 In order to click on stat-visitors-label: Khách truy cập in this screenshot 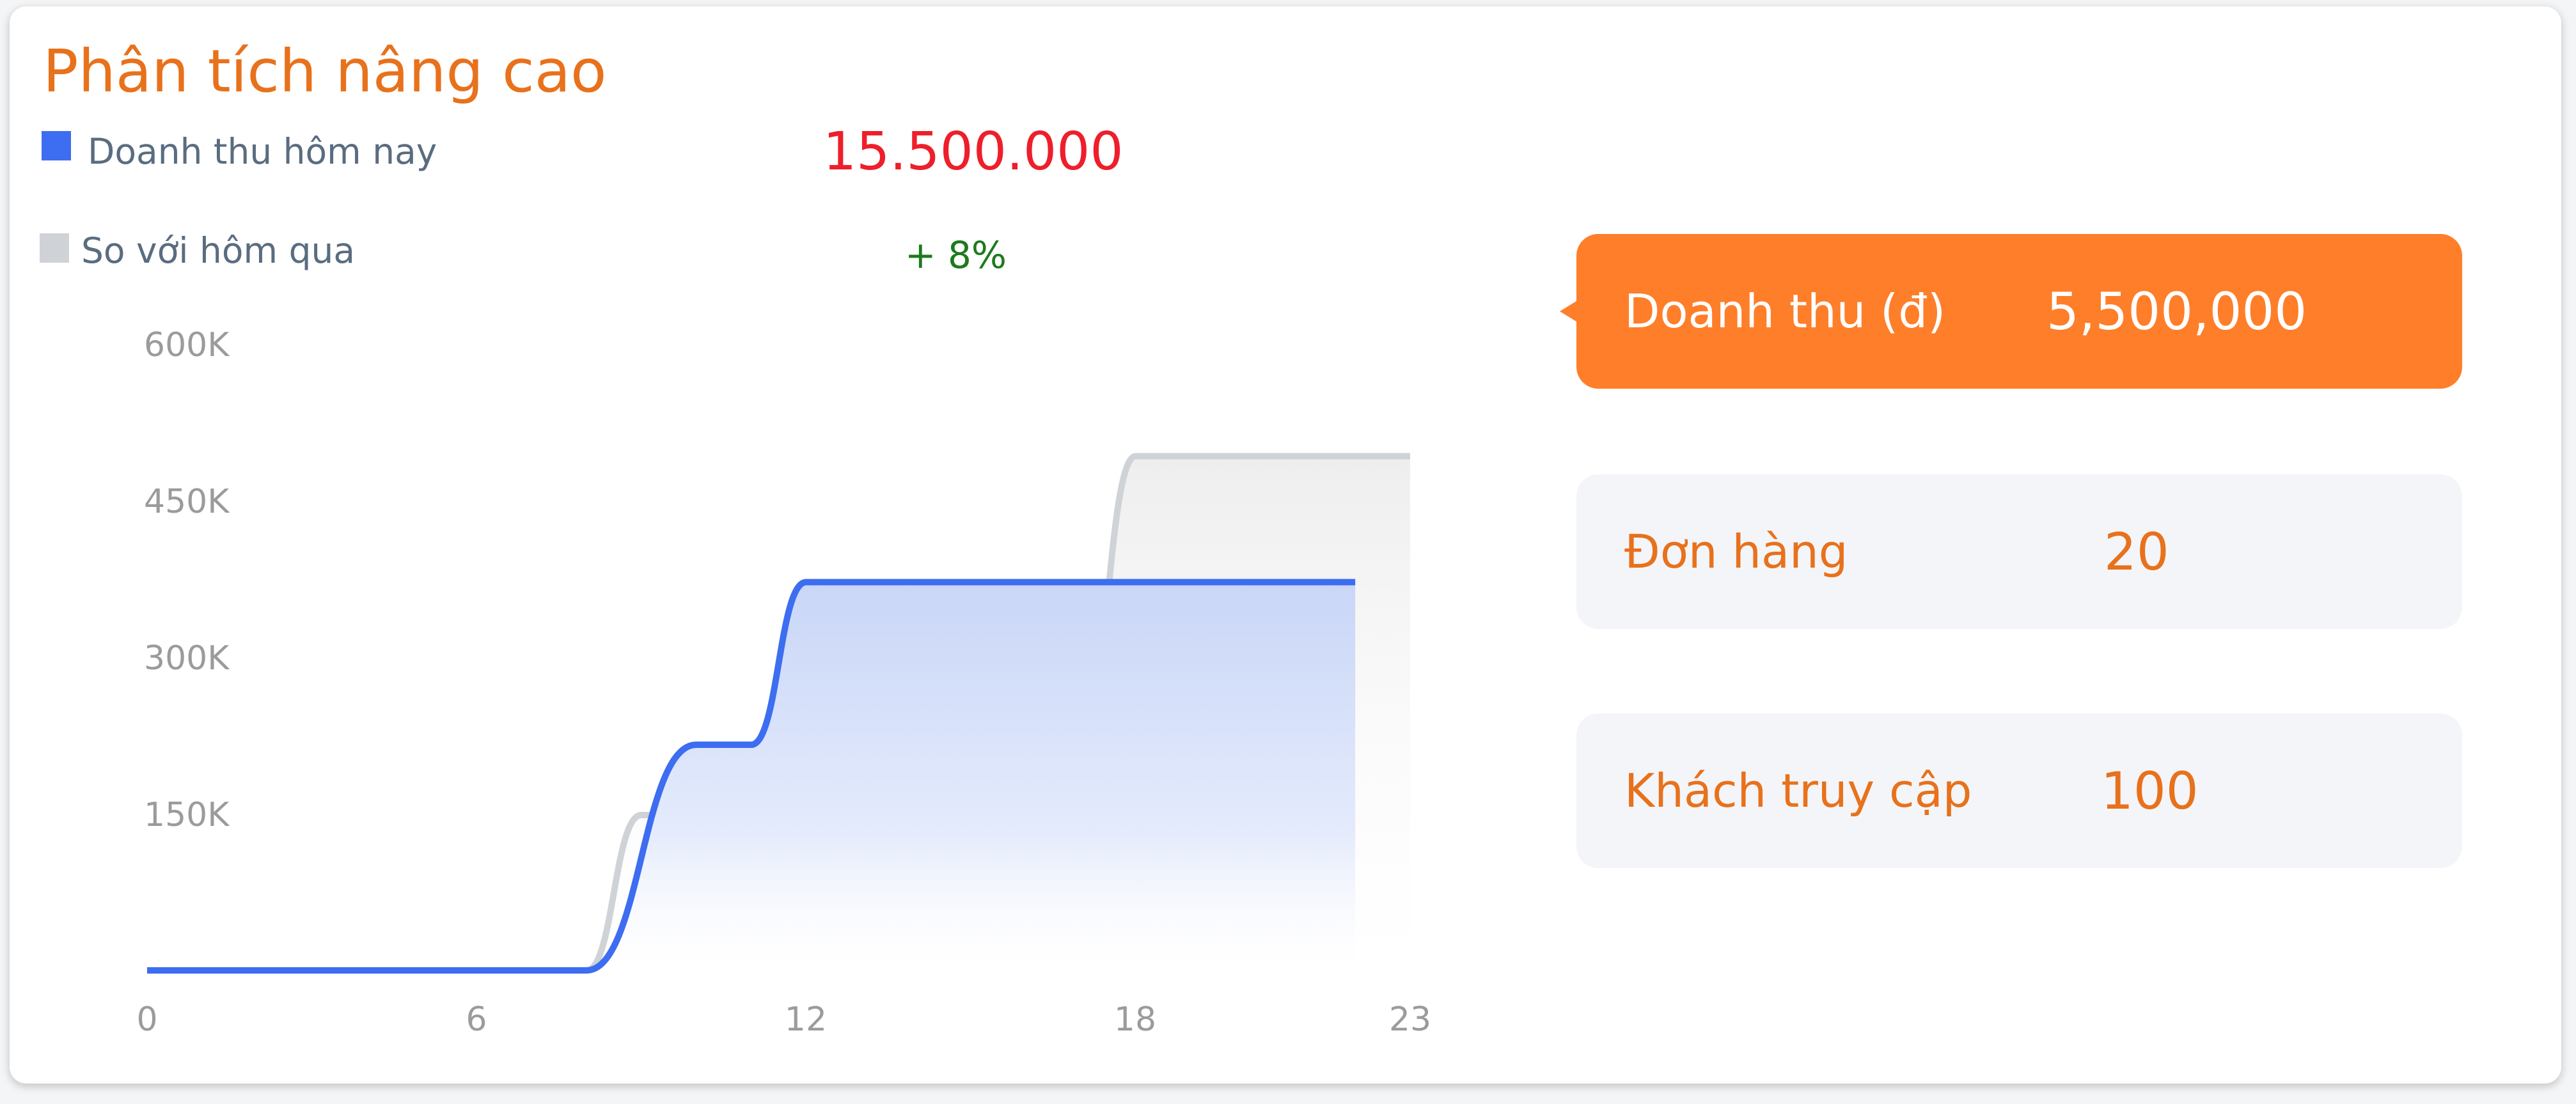, I will do `click(1798, 791)`.